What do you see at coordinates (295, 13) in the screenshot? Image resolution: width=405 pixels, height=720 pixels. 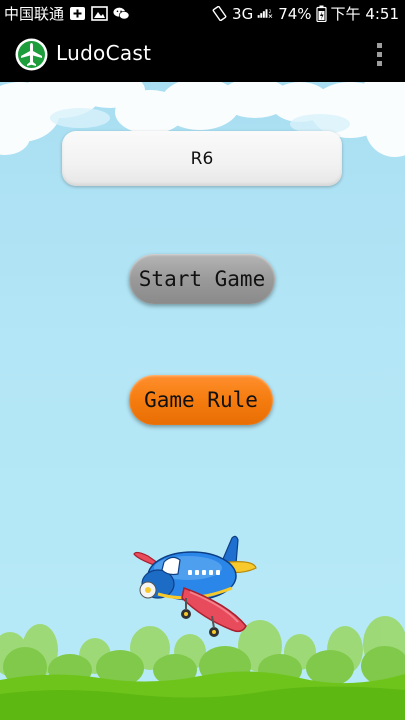 I see `battery-percent: 74%` at bounding box center [295, 13].